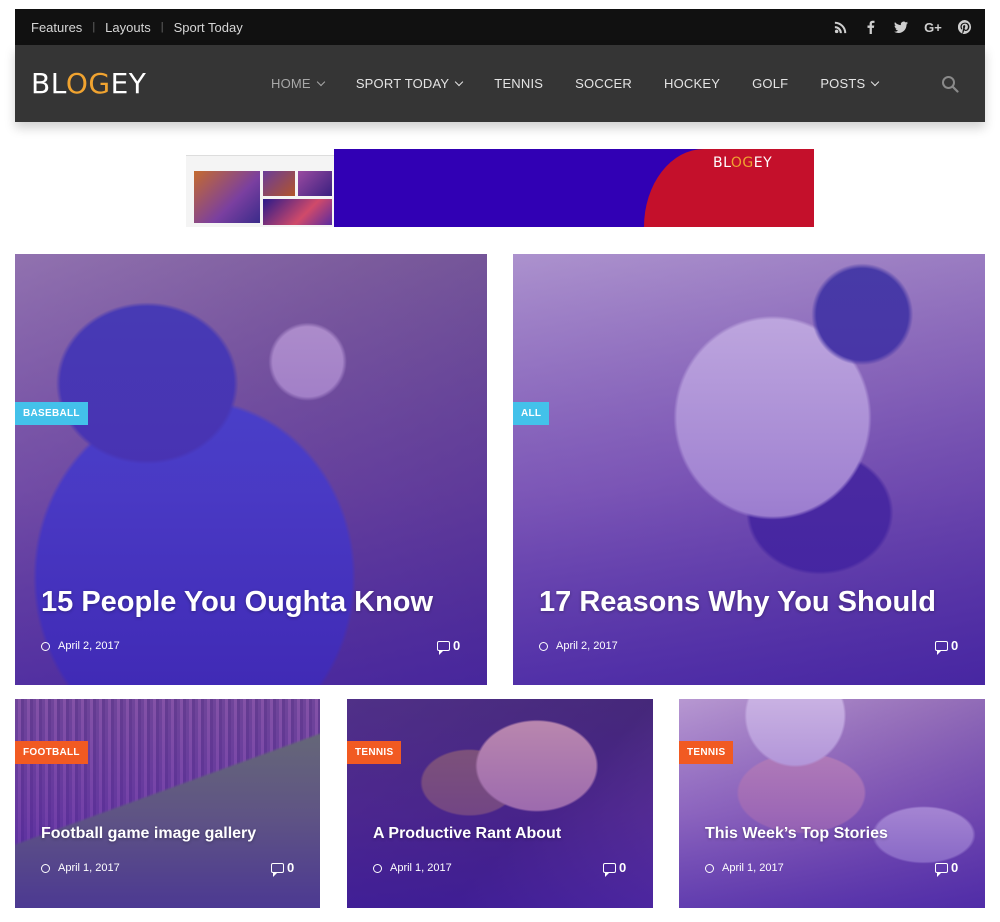 The width and height of the screenshot is (1000, 922). Describe the element at coordinates (500, 188) in the screenshot. I see `banner-ad: BLOGEY` at that location.